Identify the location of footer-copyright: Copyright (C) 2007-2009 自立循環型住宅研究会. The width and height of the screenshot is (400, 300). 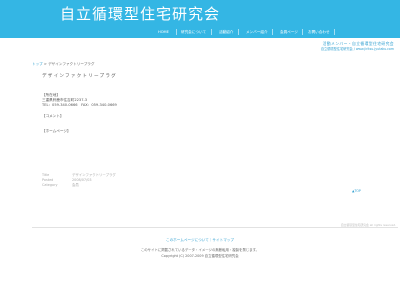
(200, 256).